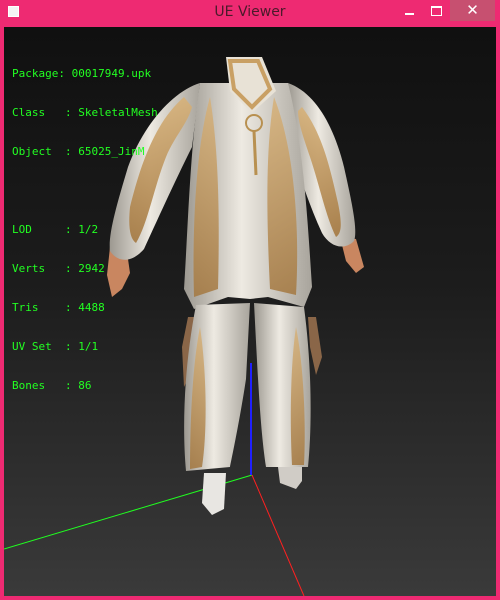 This screenshot has width=500, height=600. What do you see at coordinates (58, 268) in the screenshot?
I see `info-verts: Verts : 2942` at bounding box center [58, 268].